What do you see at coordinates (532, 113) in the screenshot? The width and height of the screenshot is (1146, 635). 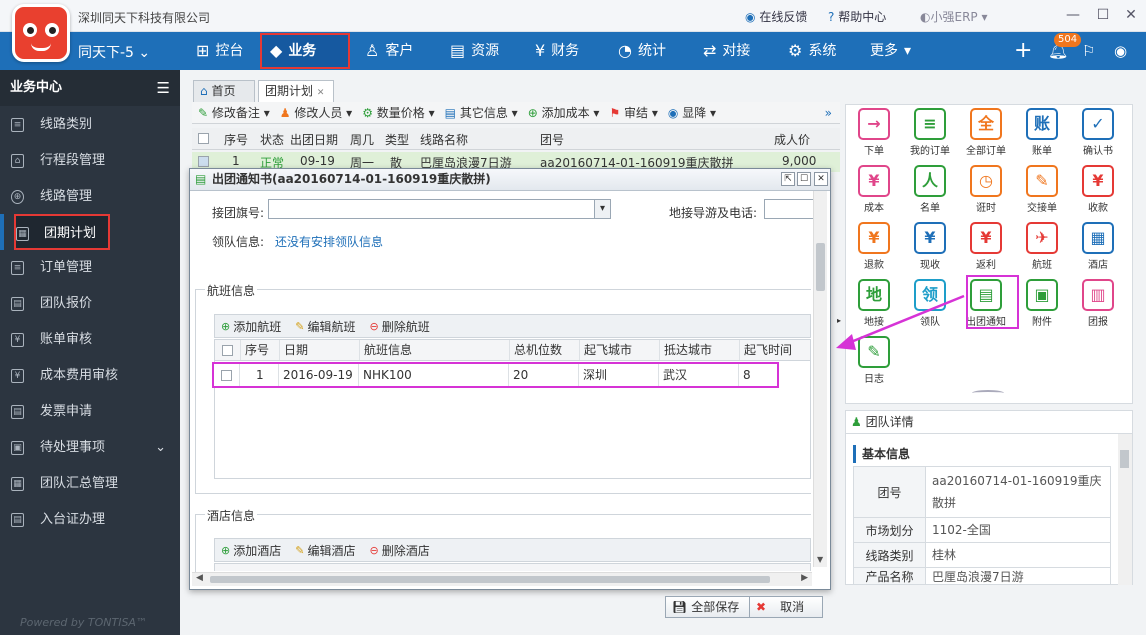 I see `add-icon: ⊕` at bounding box center [532, 113].